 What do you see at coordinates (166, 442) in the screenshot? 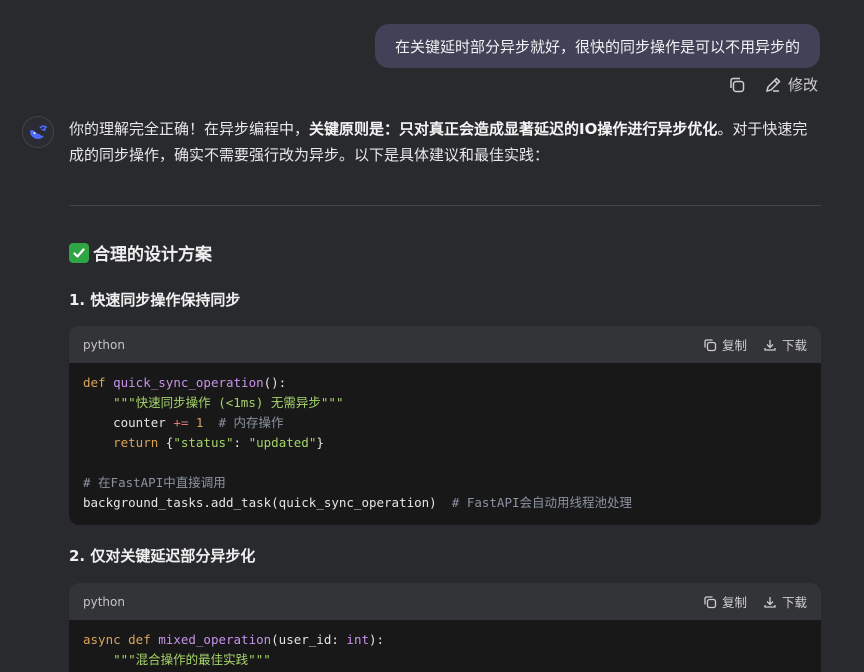
I see `code-token: {` at bounding box center [166, 442].